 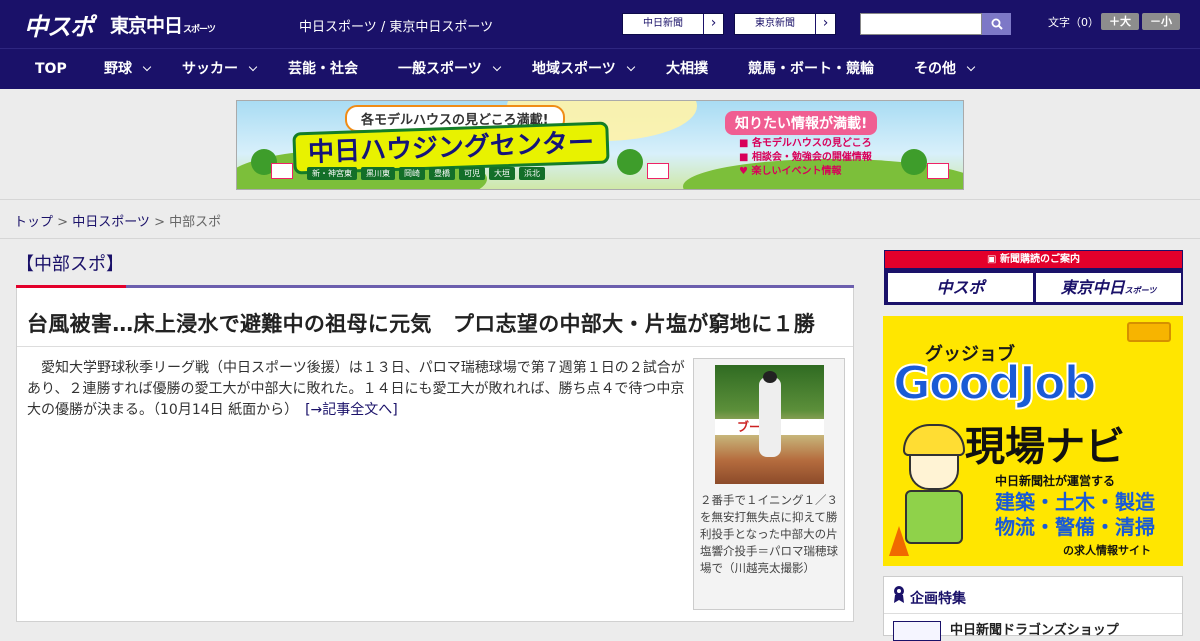 What do you see at coordinates (1107, 550) in the screenshot?
I see `goodjob-line-4: の求人情報サイト` at bounding box center [1107, 550].